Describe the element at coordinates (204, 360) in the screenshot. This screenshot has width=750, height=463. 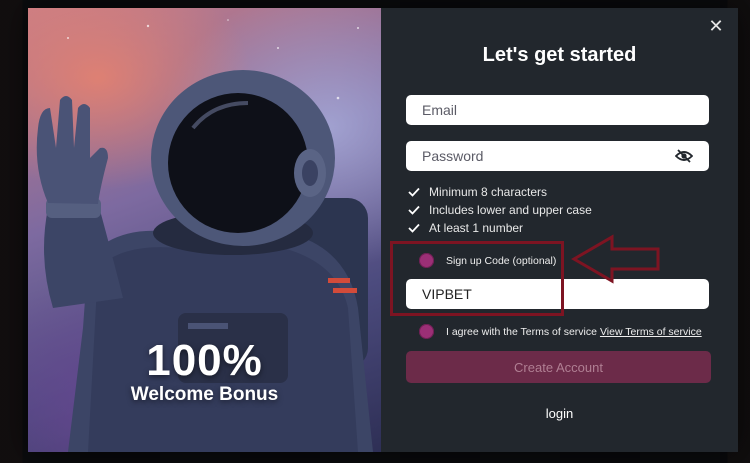
I see `bonus-headline: 100%` at that location.